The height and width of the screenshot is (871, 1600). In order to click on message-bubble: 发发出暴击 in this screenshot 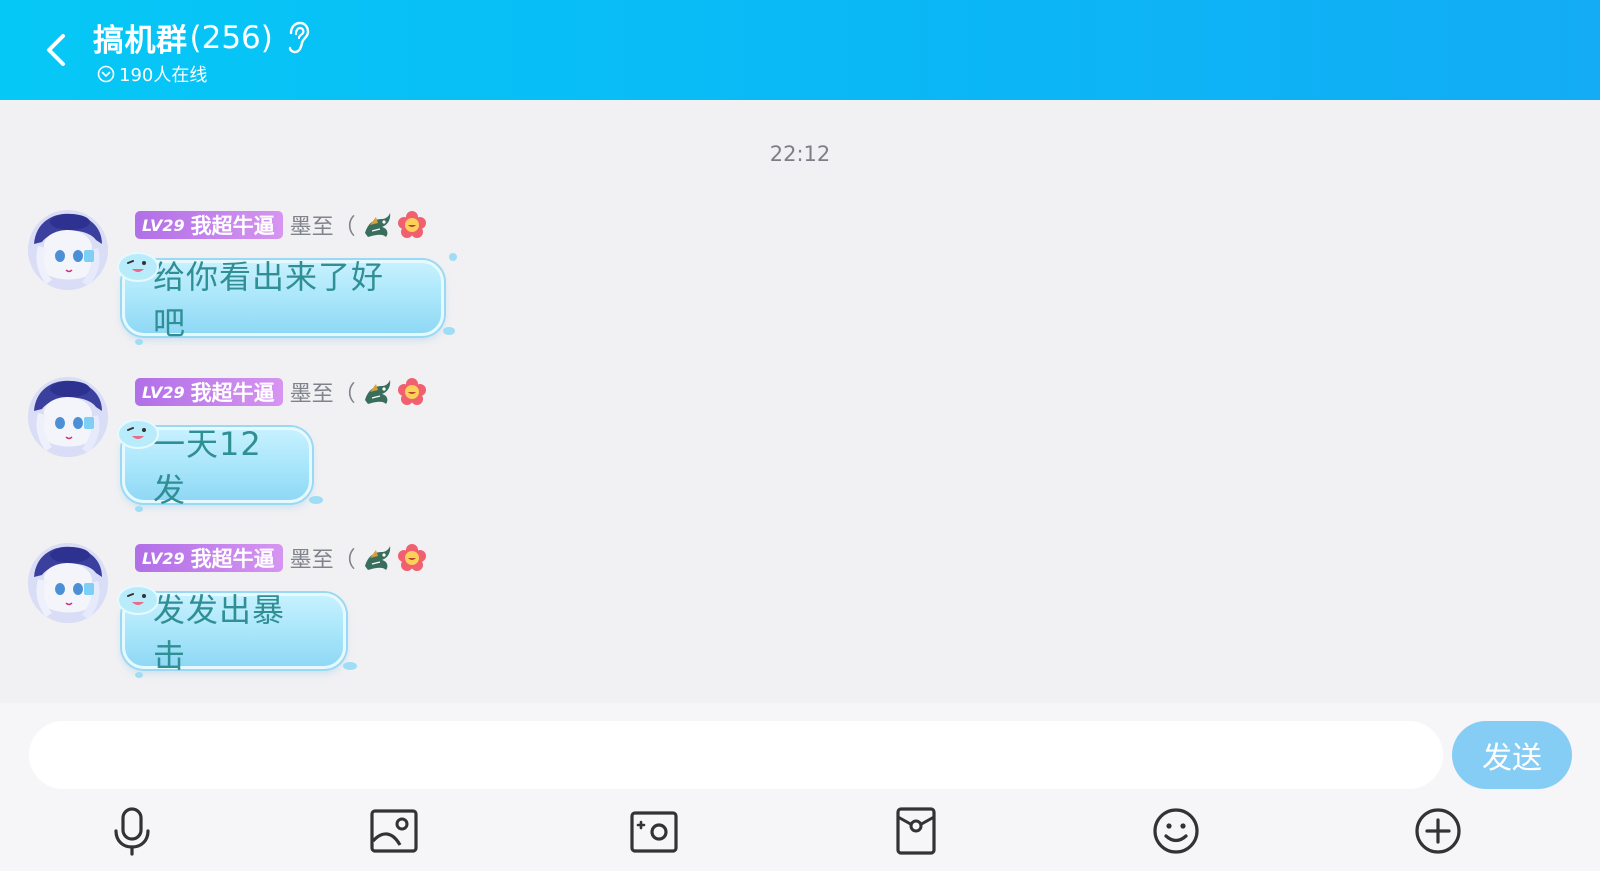, I will do `click(237, 631)`.